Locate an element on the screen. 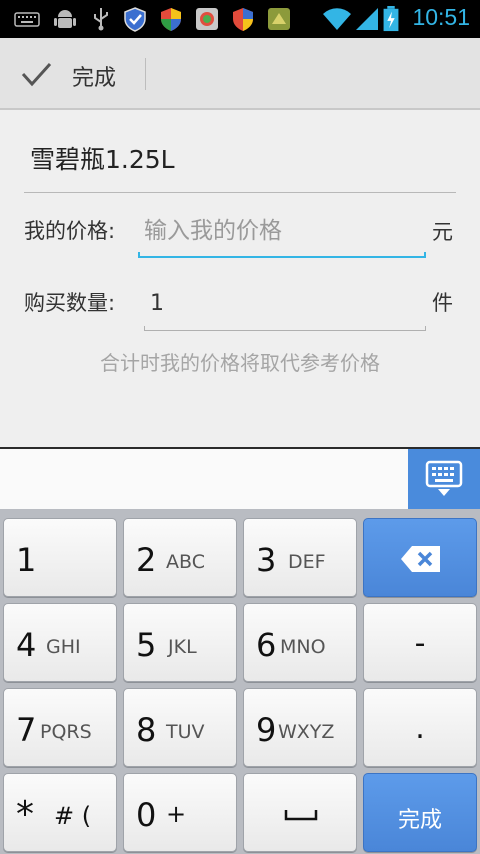 This screenshot has height=854, width=480. price-hint: 合计时我的价格将取代参考价格 is located at coordinates (240, 363).